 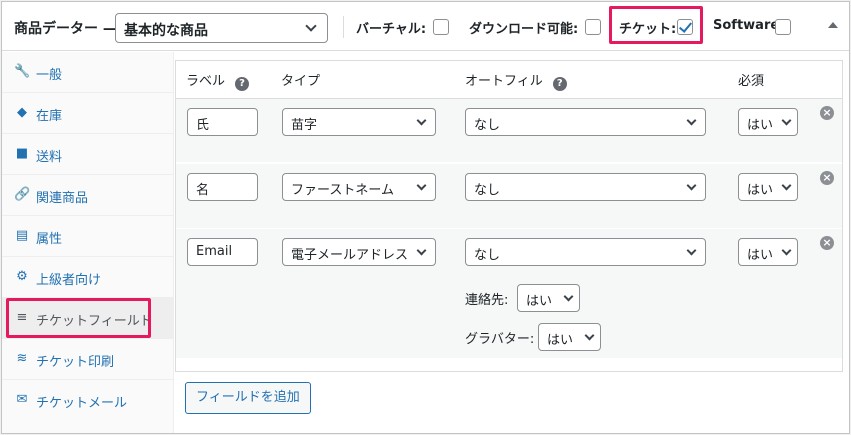 I want to click on field-type-select: 苗字, so click(x=359, y=122).